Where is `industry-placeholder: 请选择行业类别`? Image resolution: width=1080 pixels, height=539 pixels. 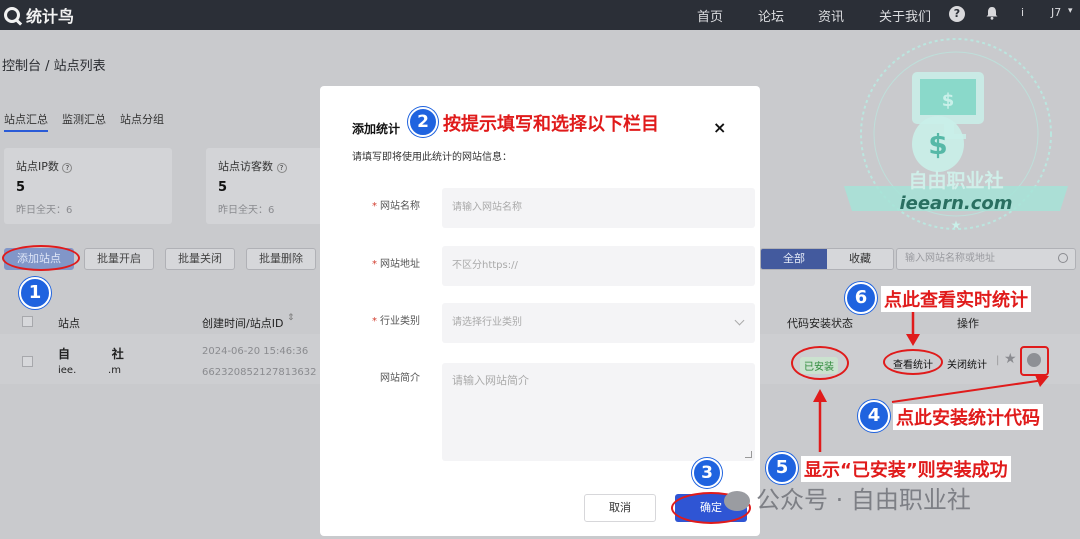 industry-placeholder: 请选择行业类别 is located at coordinates (487, 322).